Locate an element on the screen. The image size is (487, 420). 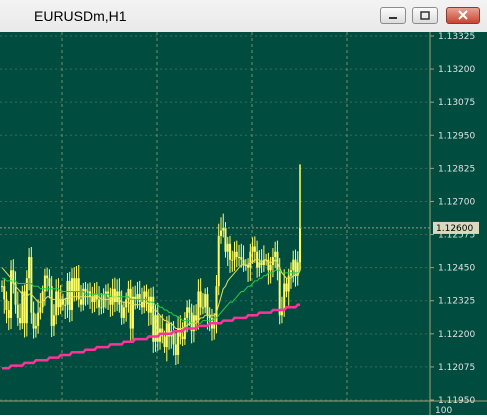
minimize-icon is located at coordinates (393, 18).